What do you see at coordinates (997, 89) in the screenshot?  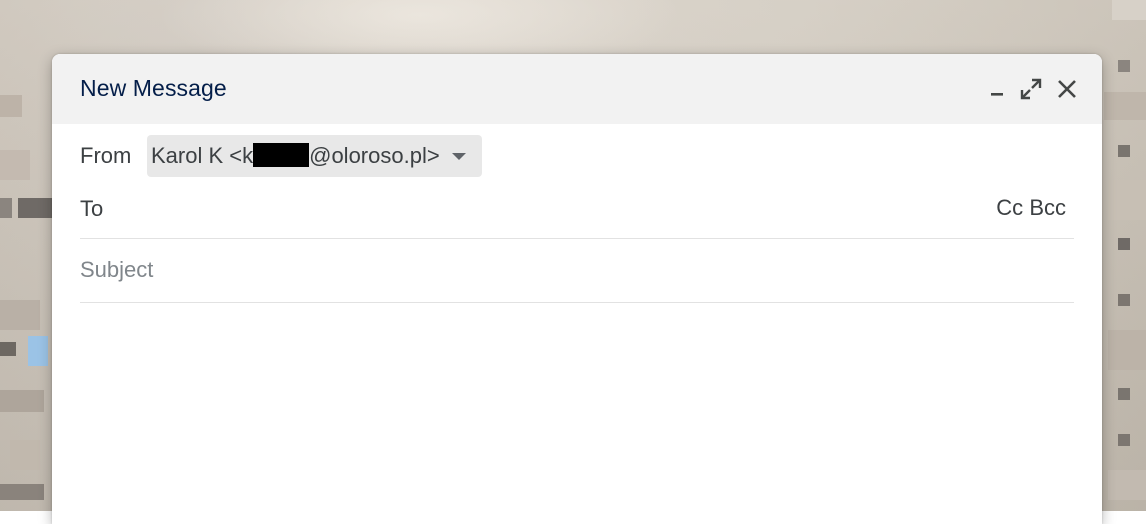 I see `minimize-button` at bounding box center [997, 89].